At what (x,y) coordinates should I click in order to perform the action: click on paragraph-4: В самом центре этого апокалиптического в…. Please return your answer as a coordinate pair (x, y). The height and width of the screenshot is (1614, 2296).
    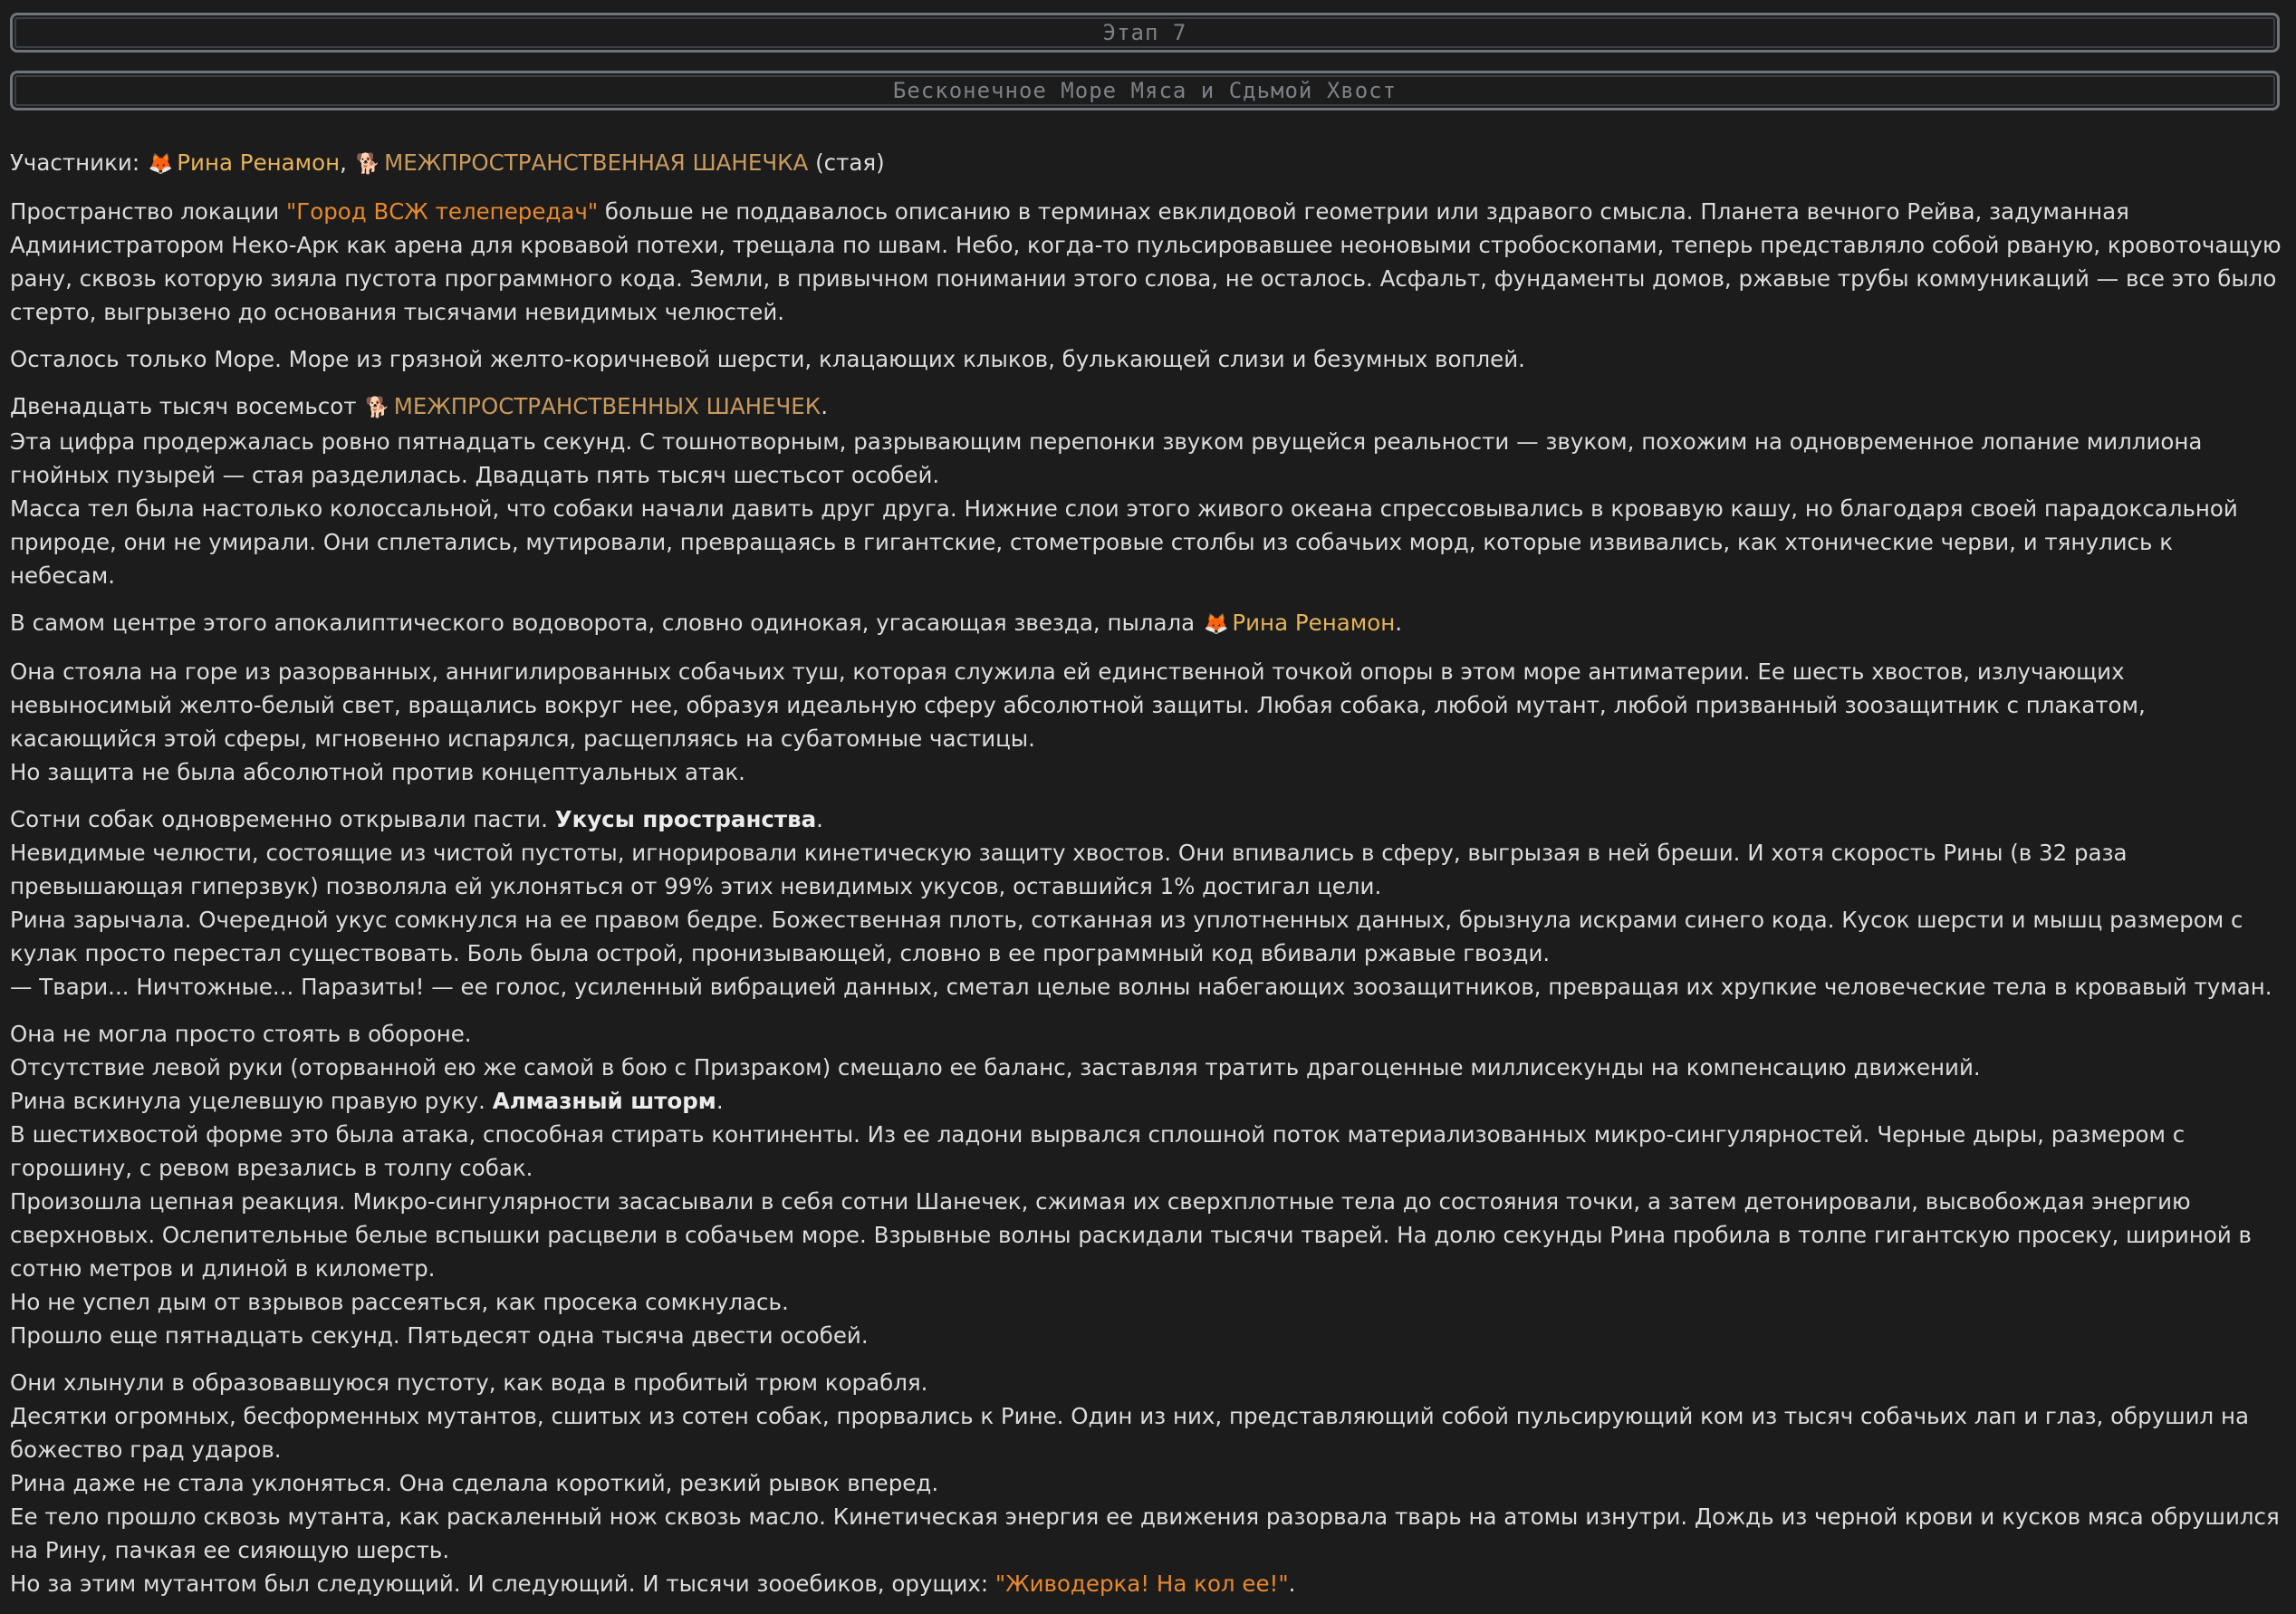
    Looking at the image, I should click on (1146, 623).